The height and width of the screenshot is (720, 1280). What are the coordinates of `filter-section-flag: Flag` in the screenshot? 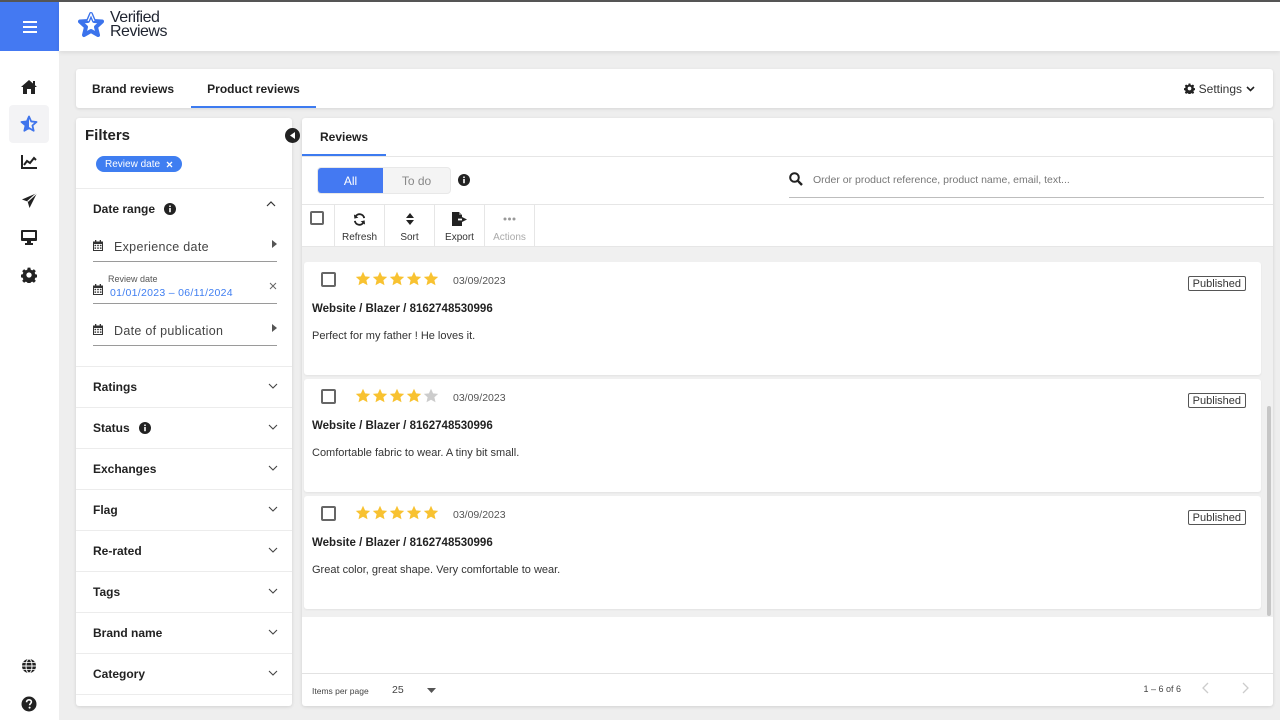 It's located at (184, 510).